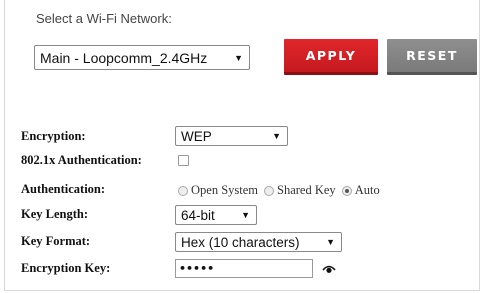  I want to click on encryption-select: WEP ▼, so click(231, 136).